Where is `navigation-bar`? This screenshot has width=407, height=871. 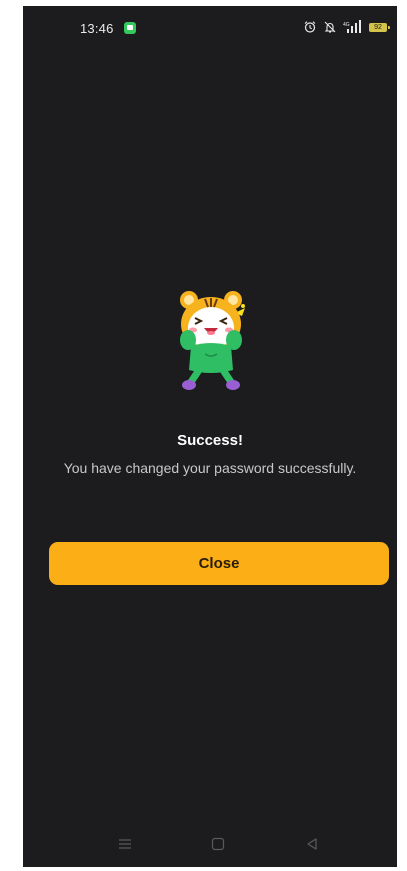
navigation-bar is located at coordinates (210, 845).